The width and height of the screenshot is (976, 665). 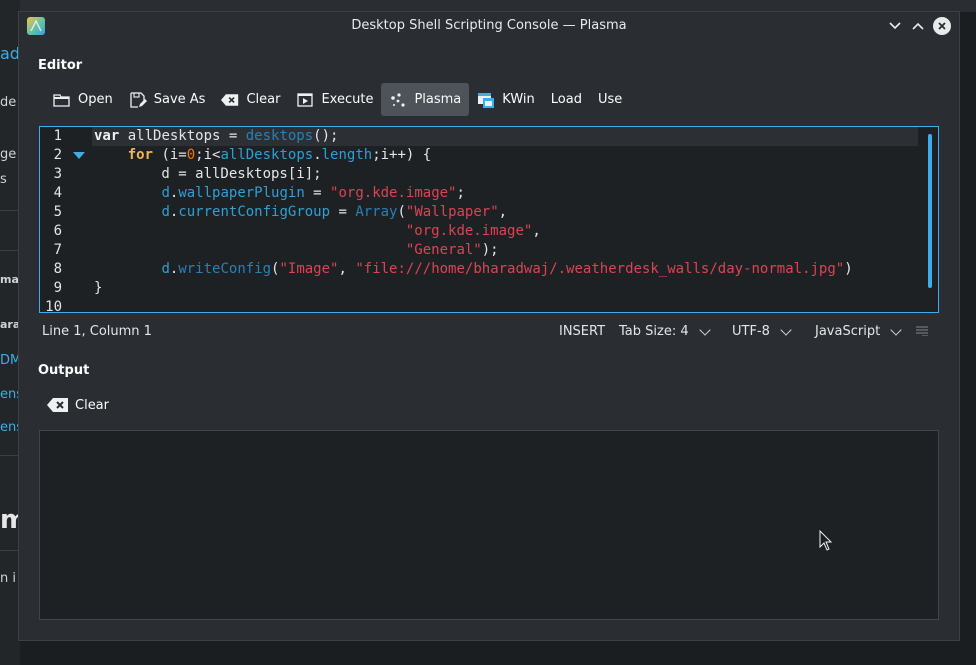 I want to click on editor-section-title: Editor, so click(x=60, y=65).